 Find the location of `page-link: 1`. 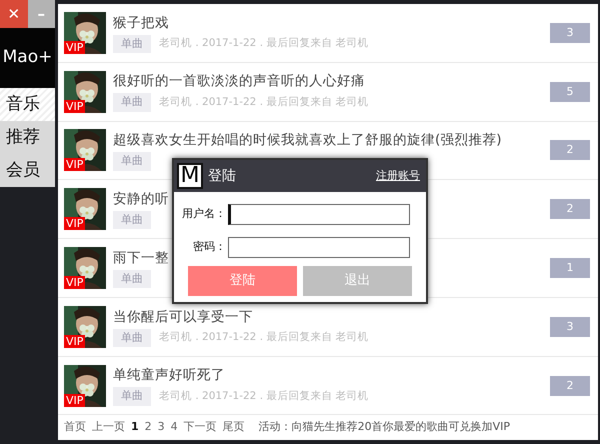

page-link: 1 is located at coordinates (135, 427).